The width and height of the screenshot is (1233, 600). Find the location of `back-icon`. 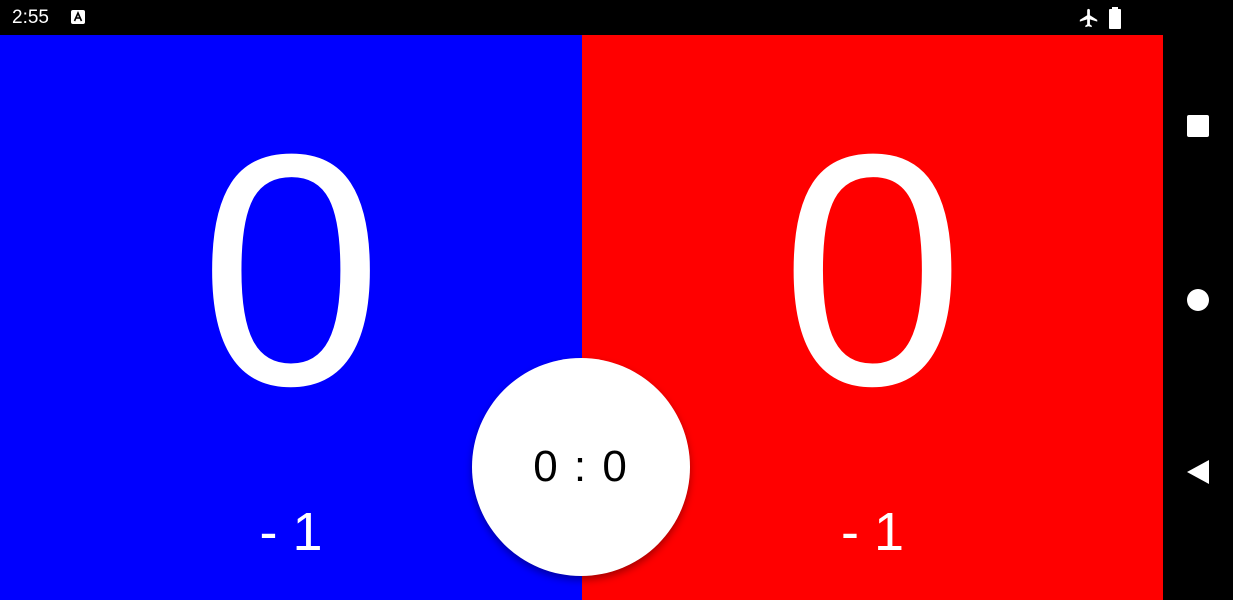

back-icon is located at coordinates (1198, 472).